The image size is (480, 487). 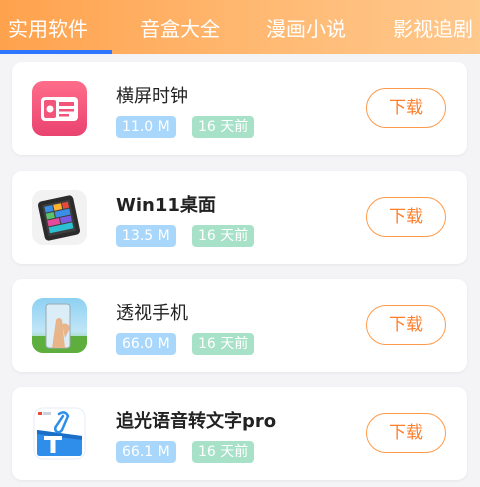 I want to click on file-size-badge: 11.0 M, so click(x=146, y=127).